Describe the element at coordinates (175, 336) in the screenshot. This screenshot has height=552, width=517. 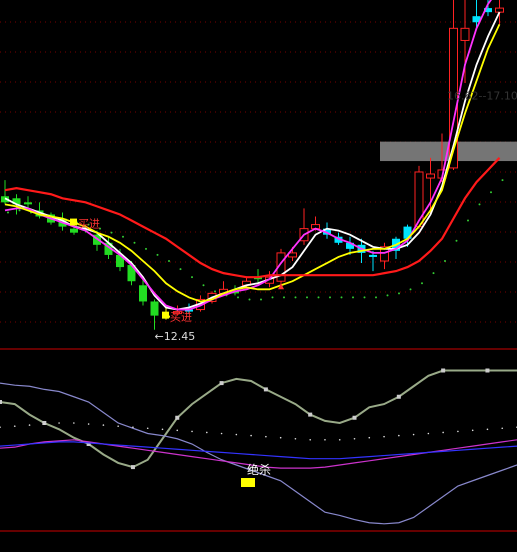
I see `low-price-label: ←12.45` at that location.